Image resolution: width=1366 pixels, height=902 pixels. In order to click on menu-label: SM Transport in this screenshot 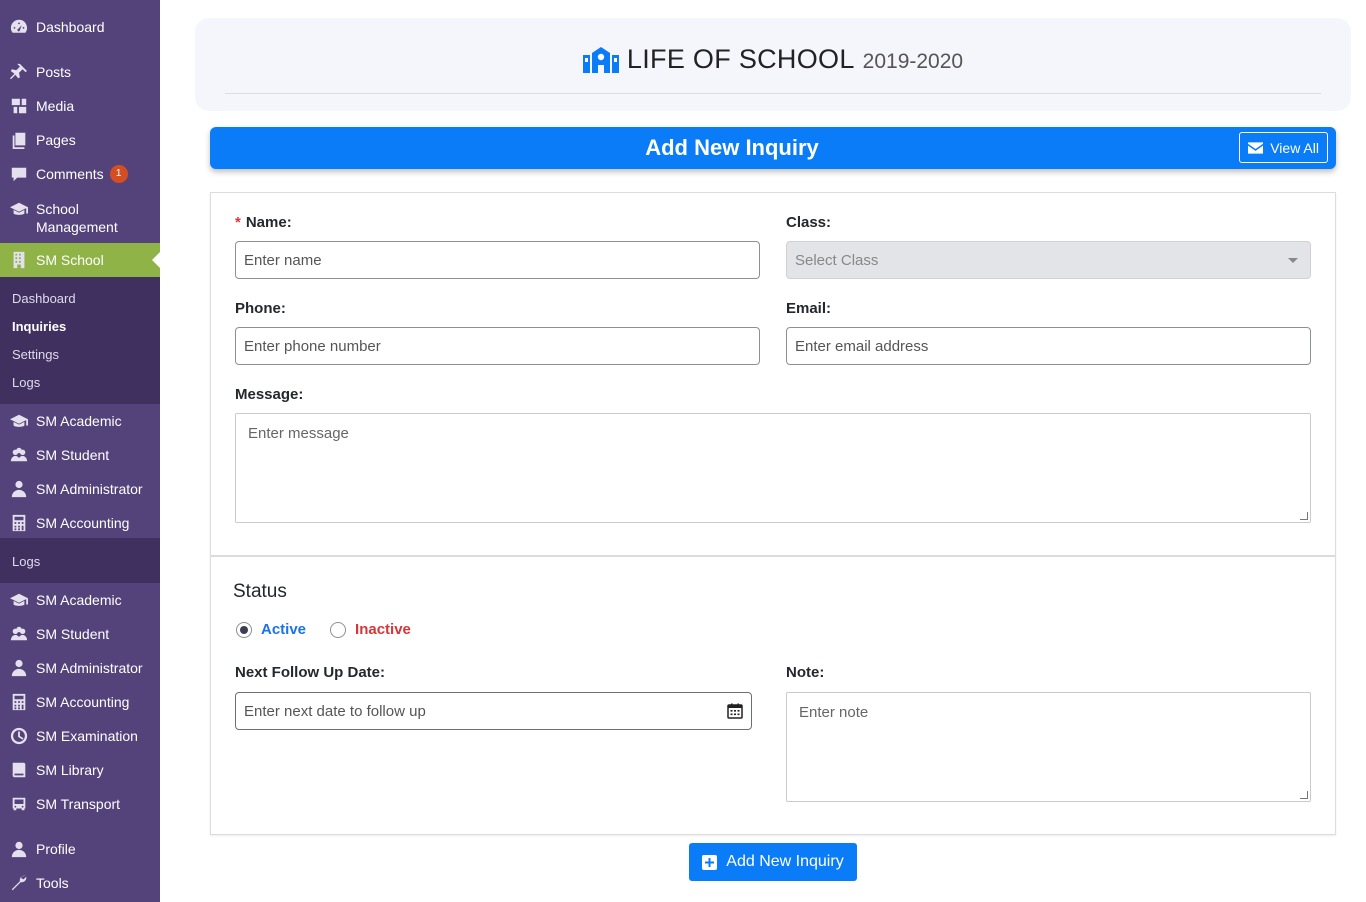, I will do `click(78, 804)`.